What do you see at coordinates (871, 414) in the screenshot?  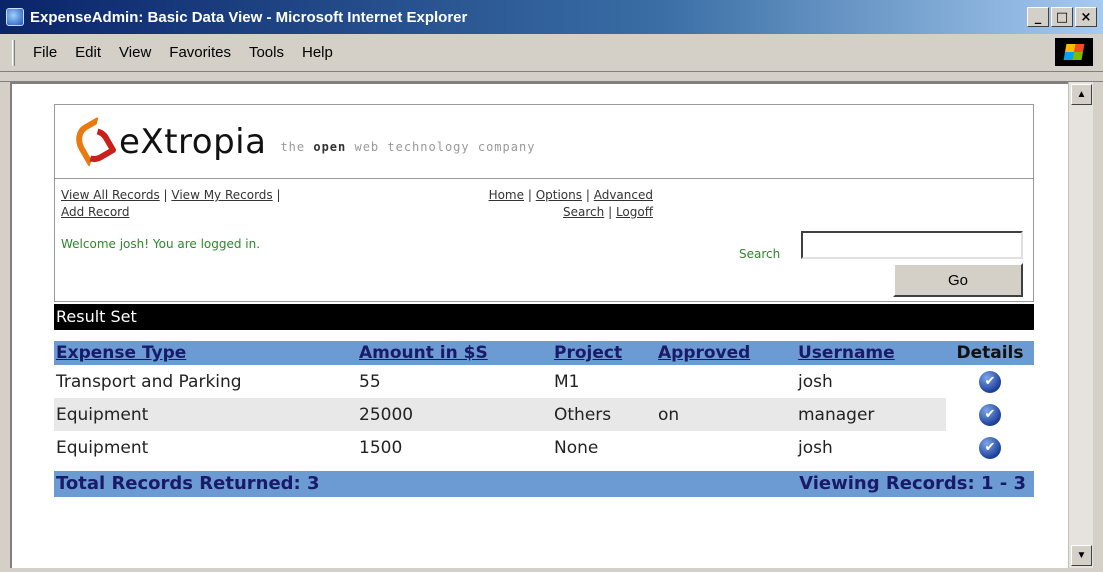 I see `cell-username: manager` at bounding box center [871, 414].